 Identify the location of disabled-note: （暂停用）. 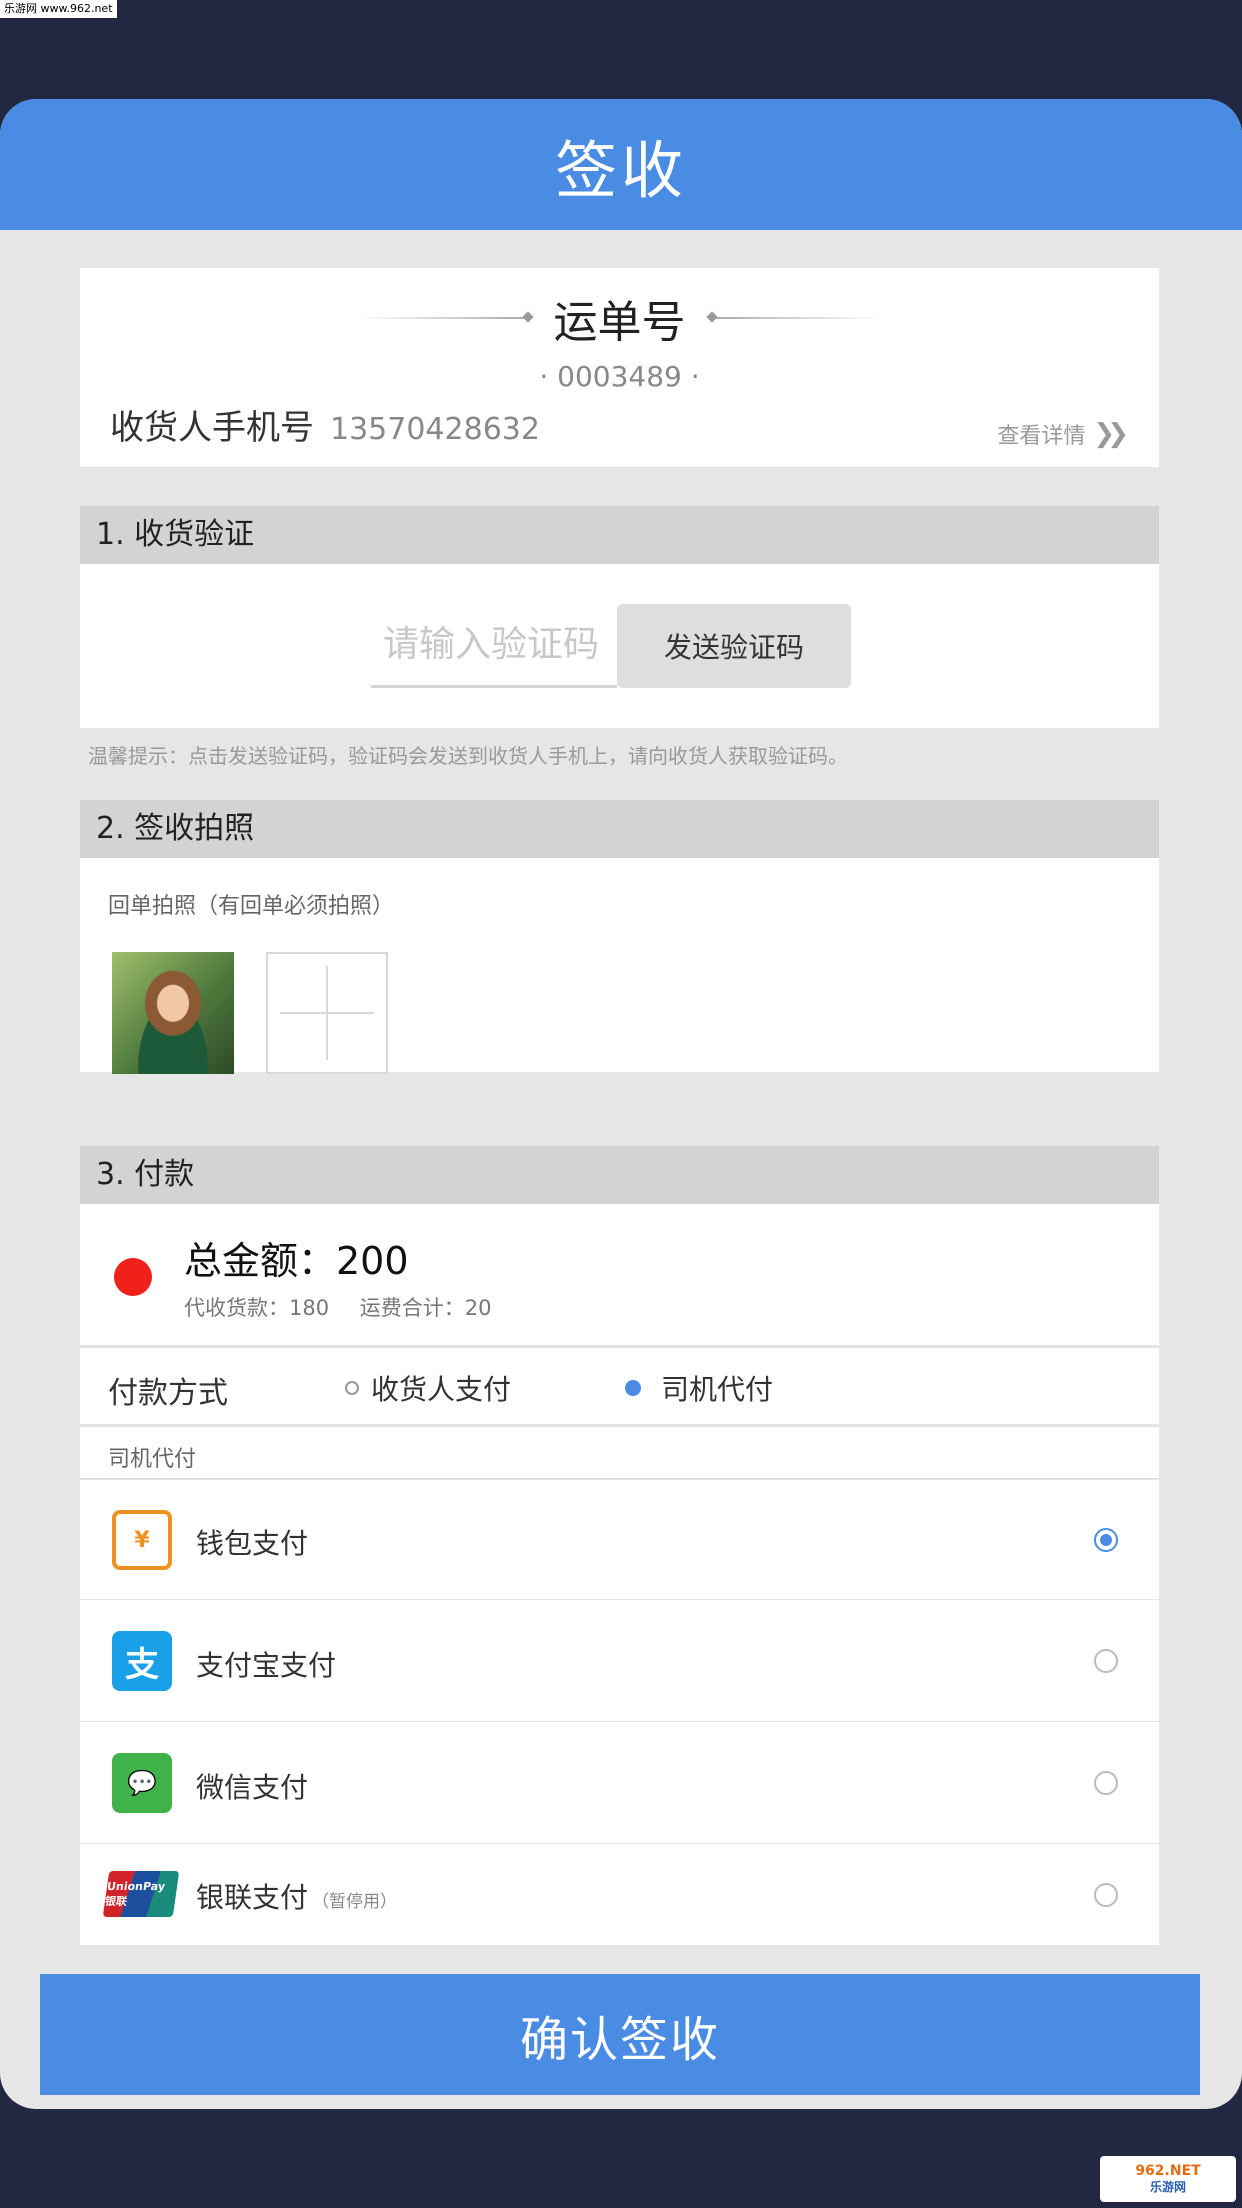
(355, 1902).